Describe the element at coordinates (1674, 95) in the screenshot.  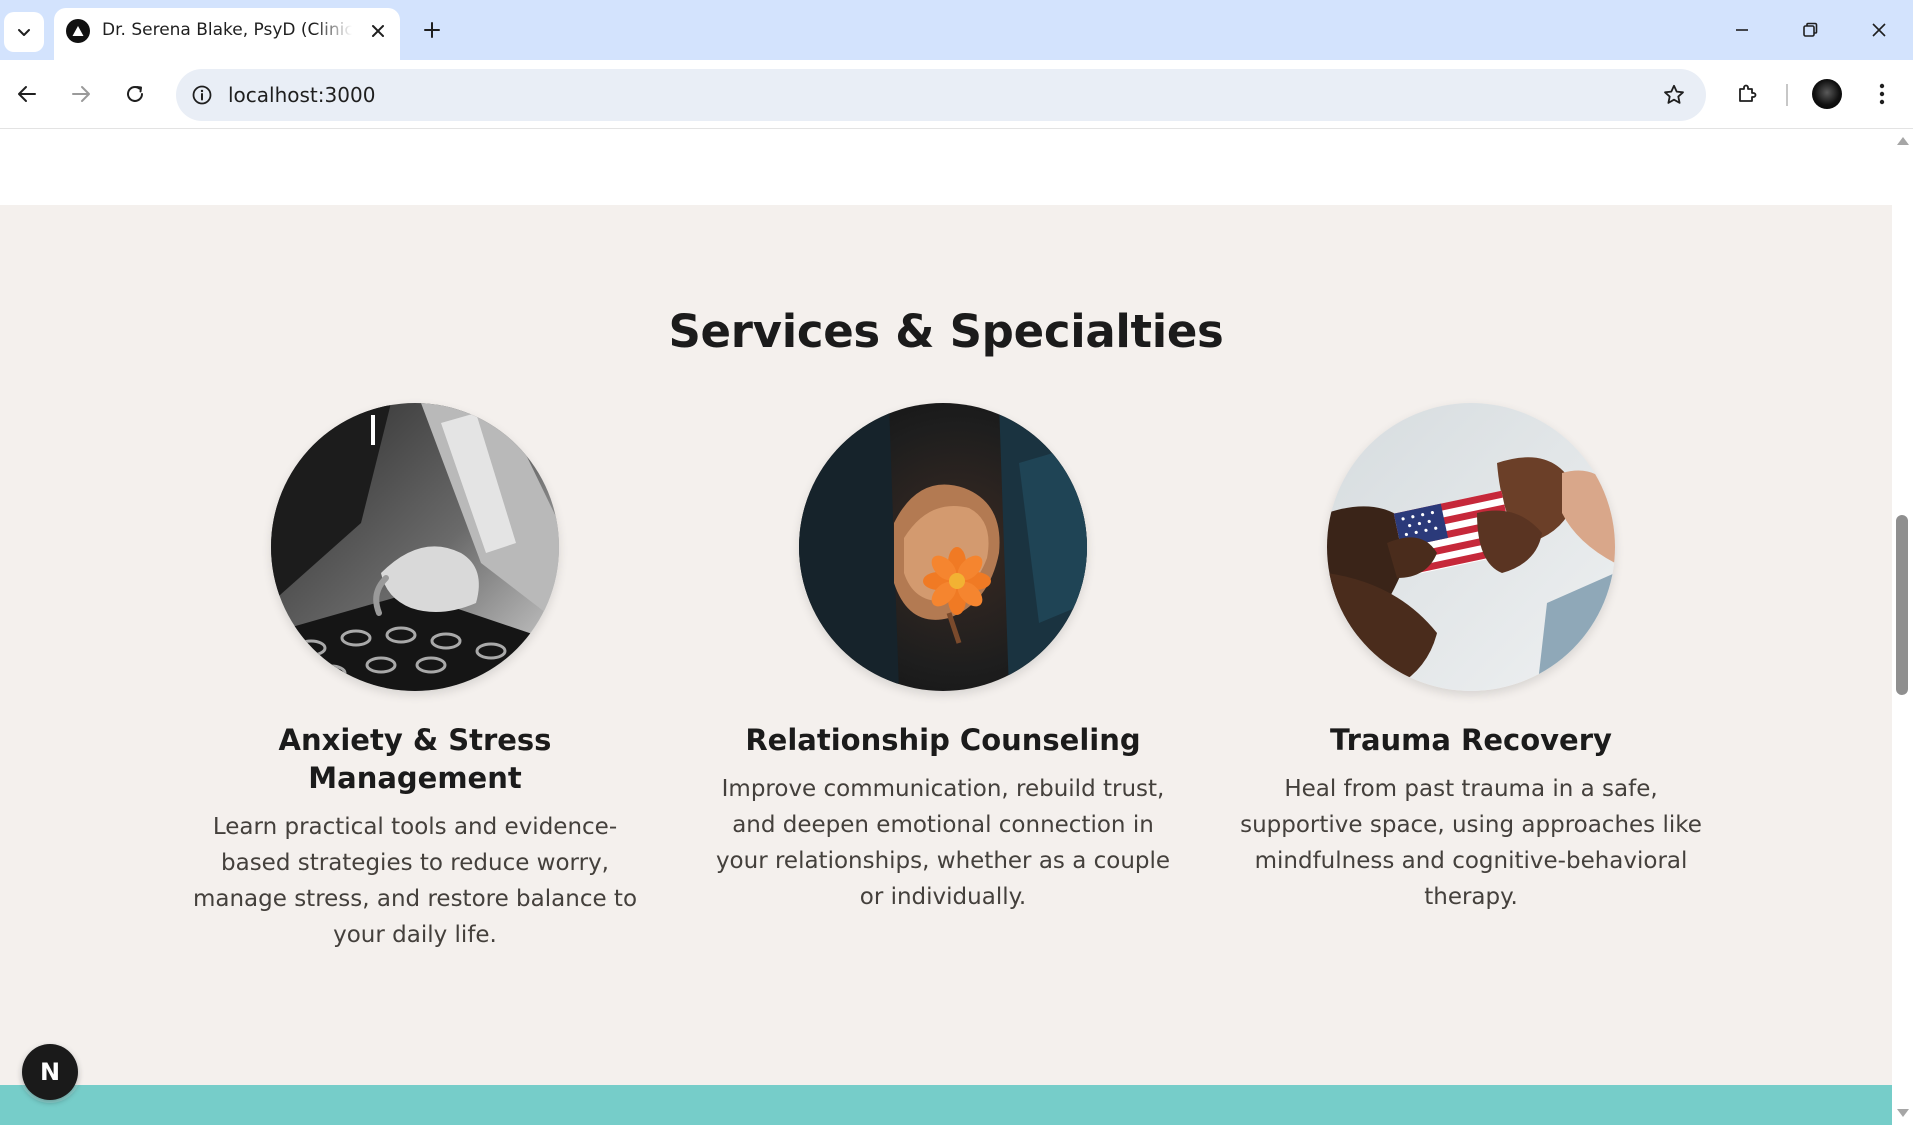
I see `bookmark-star-icon` at that location.